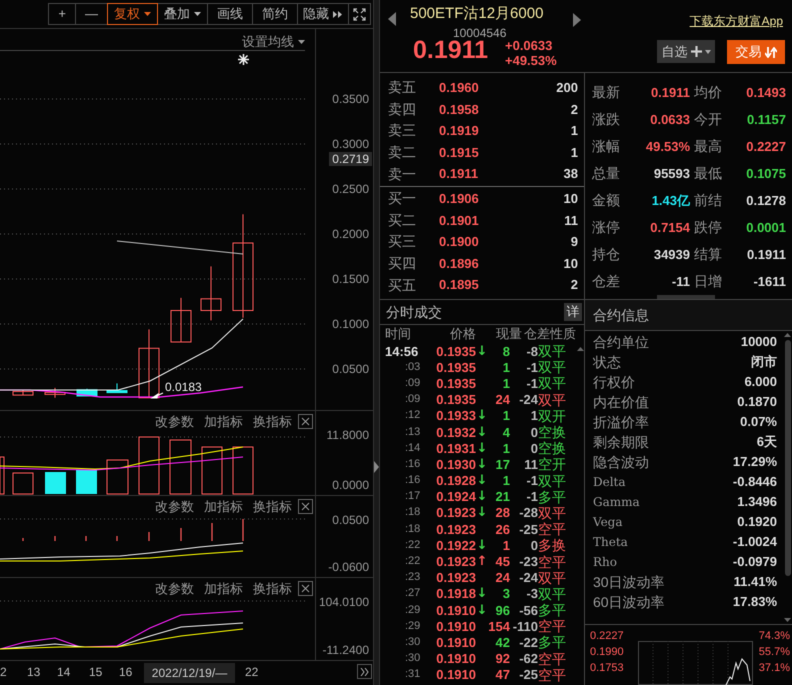 The height and width of the screenshot is (685, 792). What do you see at coordinates (574, 285) in the screenshot?
I see `order-volume: 2` at bounding box center [574, 285].